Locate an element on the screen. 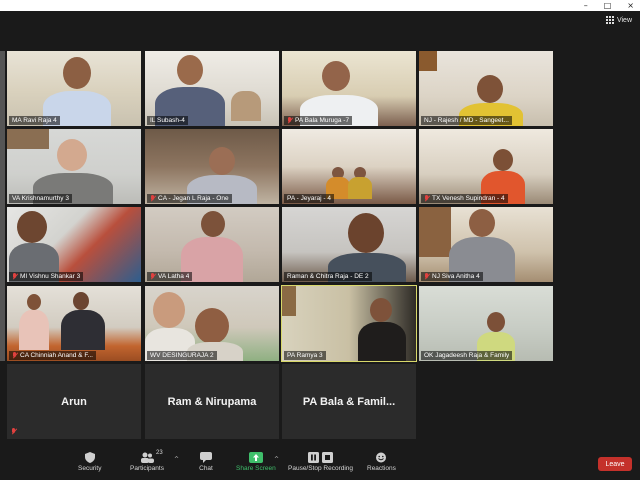 Image resolution: width=640 pixels, height=480 pixels. video-tile-active-speaker: PA Ramya 3 is located at coordinates (349, 323).